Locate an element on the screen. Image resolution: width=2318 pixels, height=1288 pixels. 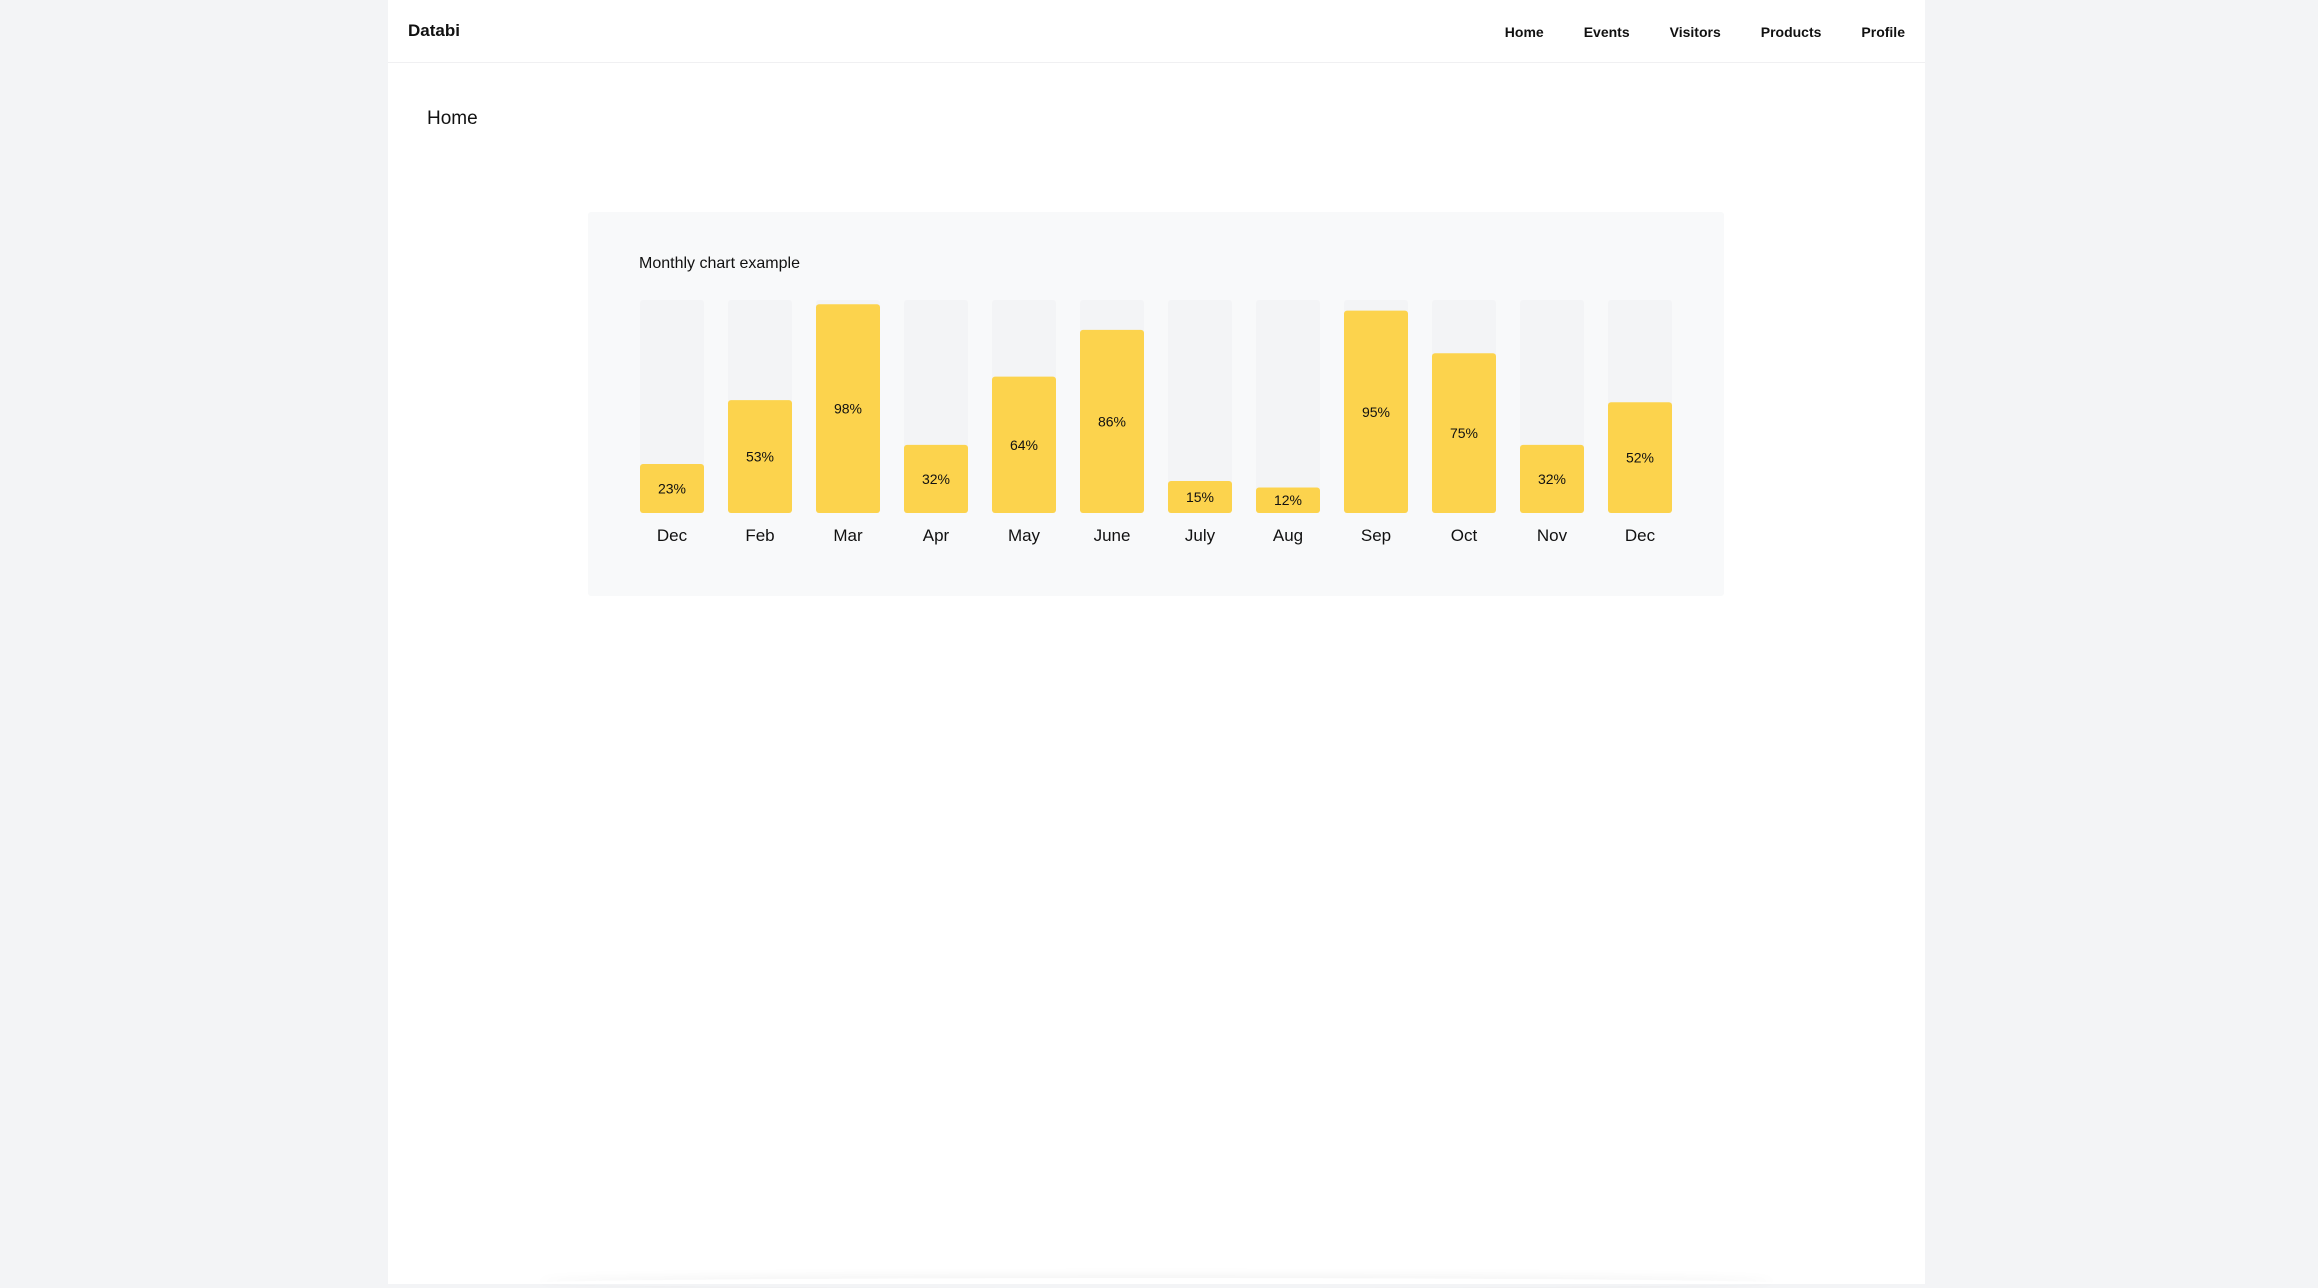
category-label: July is located at coordinates (1200, 535).